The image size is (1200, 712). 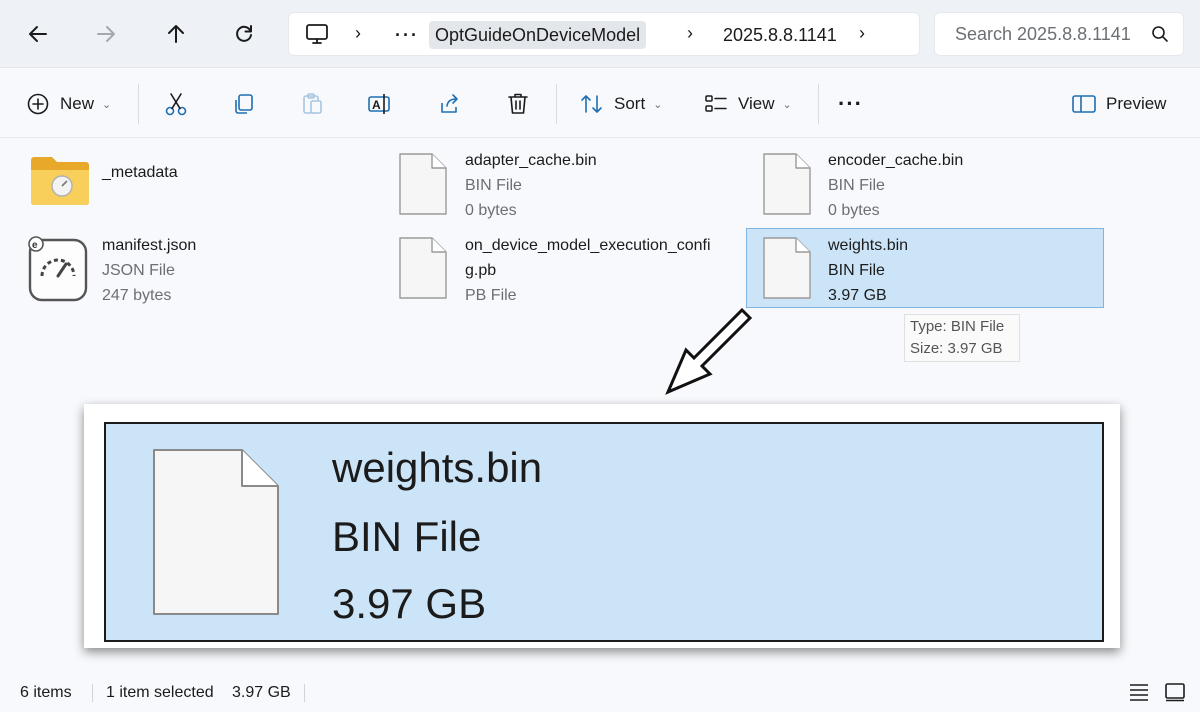 What do you see at coordinates (261, 692) in the screenshot?
I see `status-selected-size: 3.97 GB` at bounding box center [261, 692].